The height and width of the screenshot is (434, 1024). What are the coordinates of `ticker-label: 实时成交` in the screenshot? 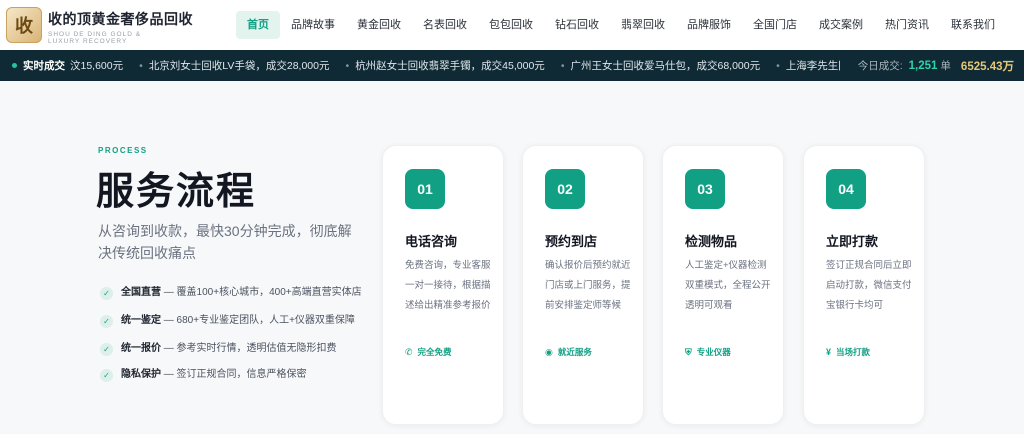 It's located at (35, 65).